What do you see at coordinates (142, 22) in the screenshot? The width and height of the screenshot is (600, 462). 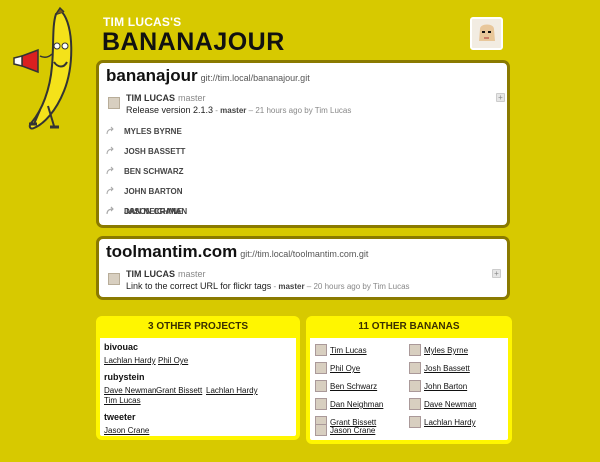 I see `header-owner-label: TIM LUCAS'S` at bounding box center [142, 22].